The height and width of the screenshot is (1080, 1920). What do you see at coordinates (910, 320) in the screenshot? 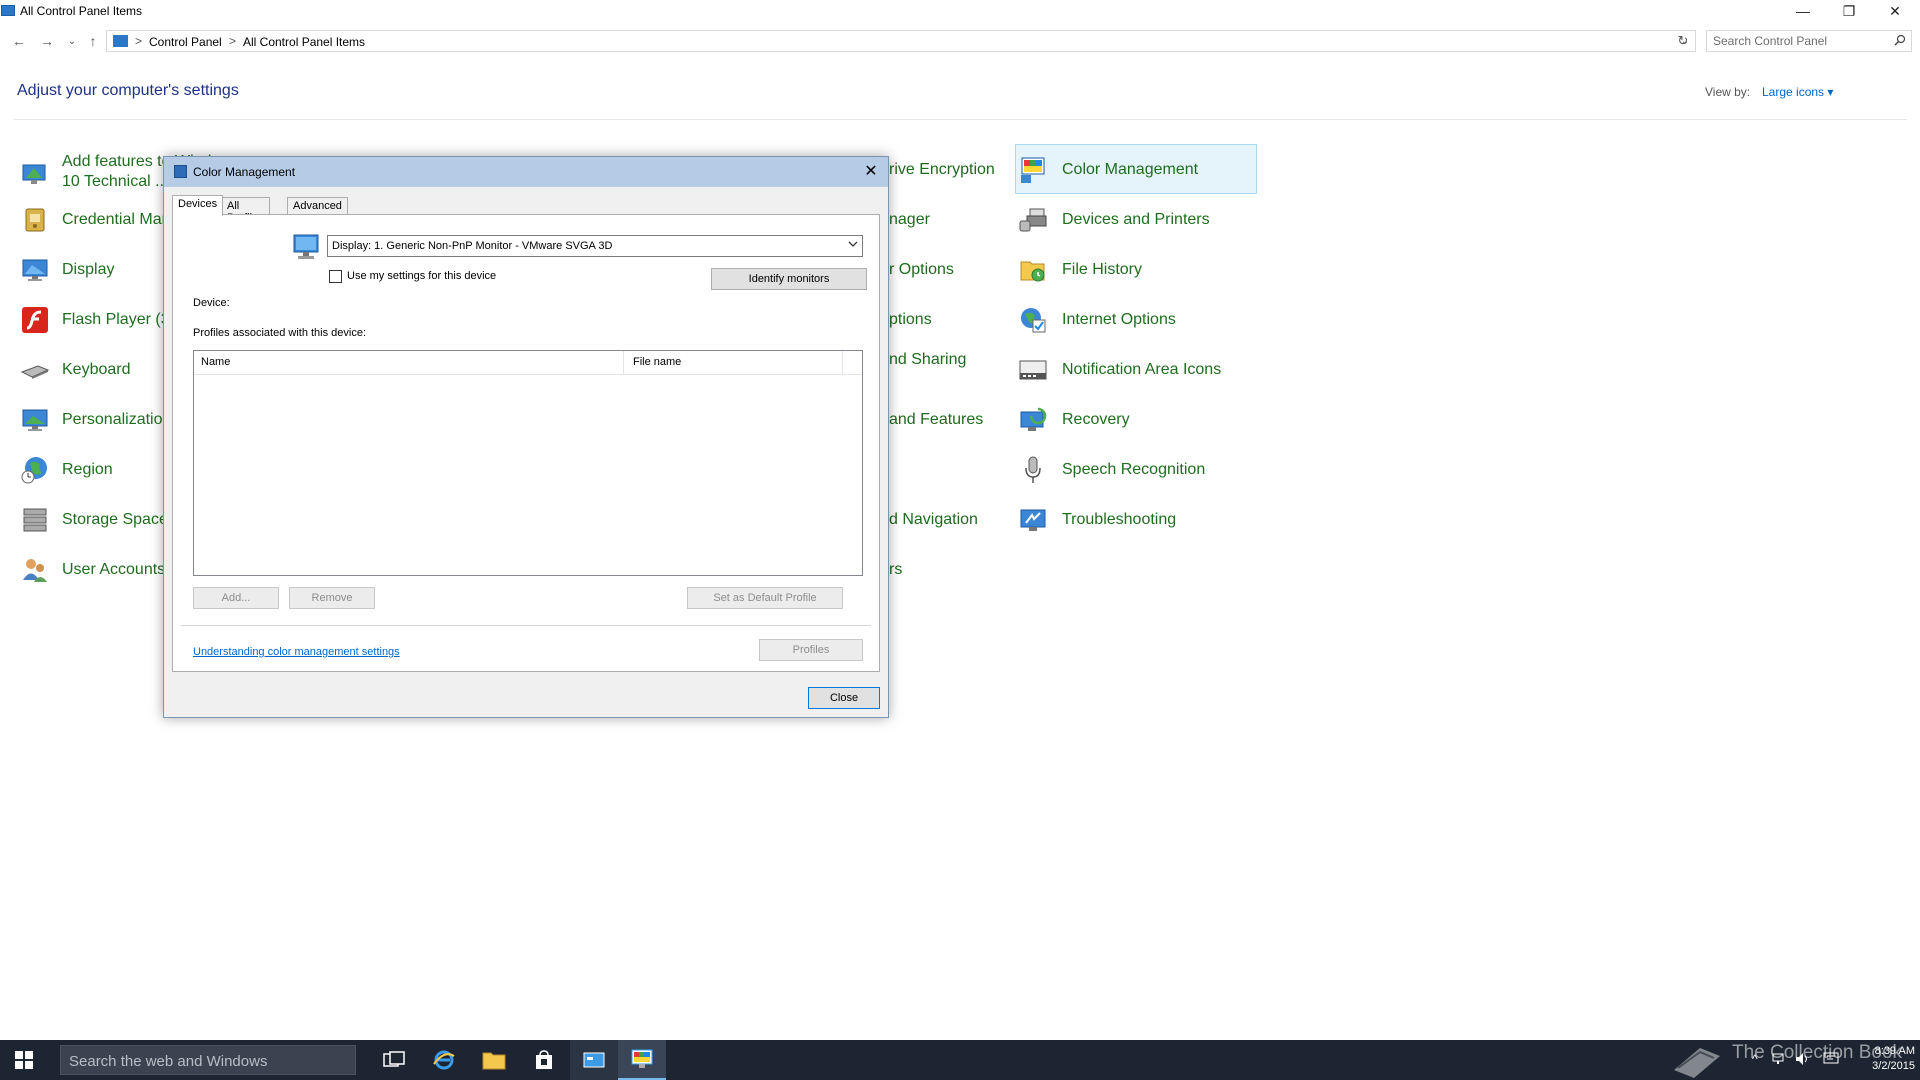
I see `item-indexing-options: ptions` at bounding box center [910, 320].